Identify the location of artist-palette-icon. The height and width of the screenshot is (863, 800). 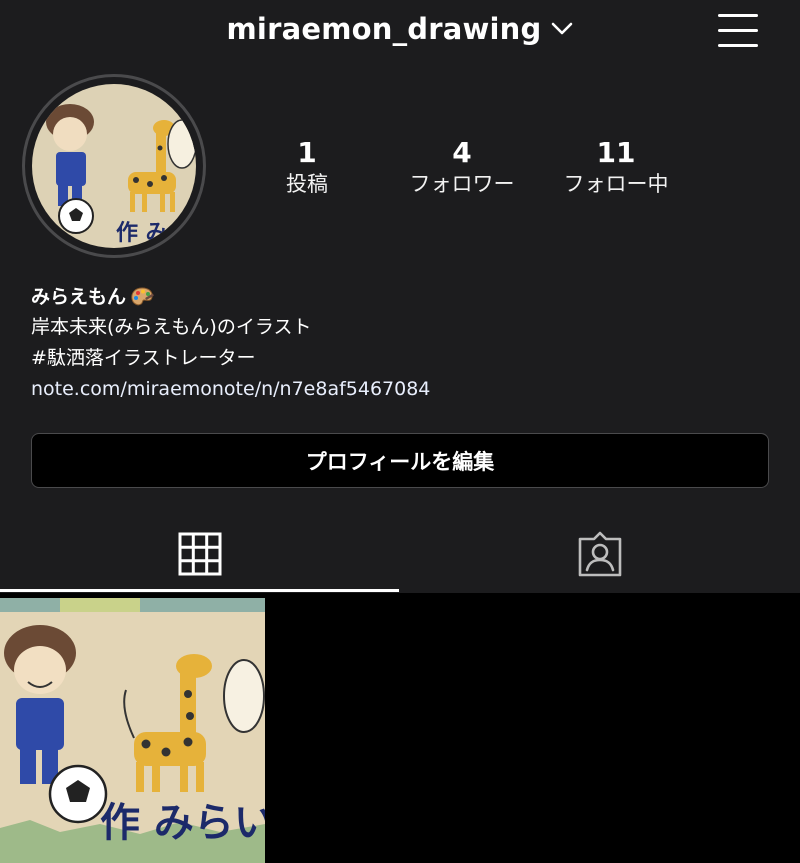
(142, 296).